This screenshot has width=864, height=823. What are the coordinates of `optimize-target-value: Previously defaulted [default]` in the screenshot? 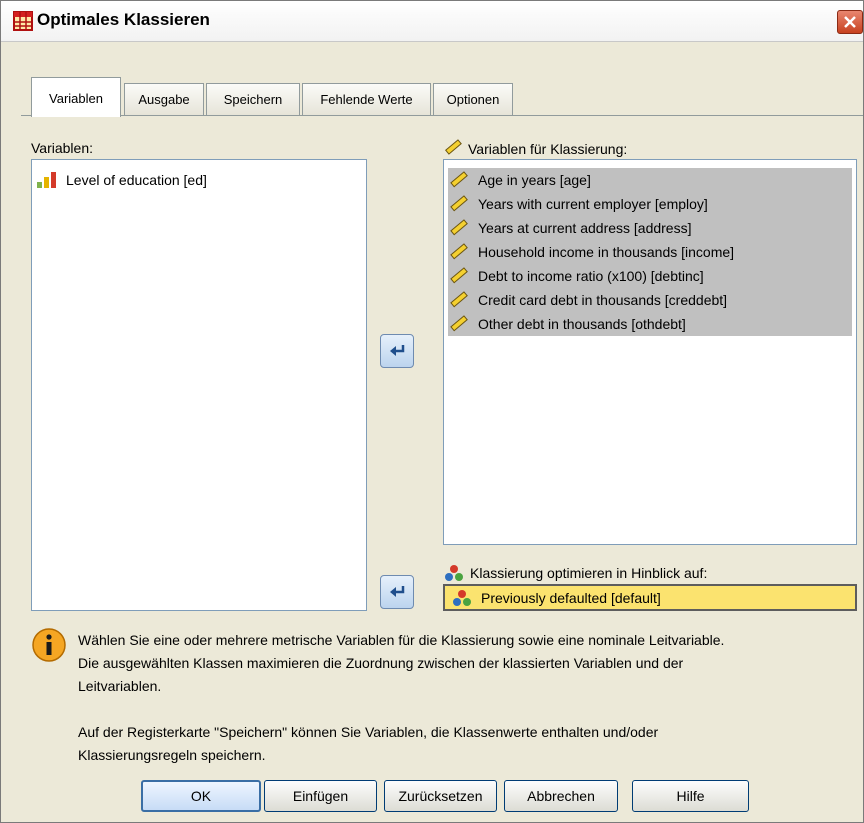 It's located at (571, 597).